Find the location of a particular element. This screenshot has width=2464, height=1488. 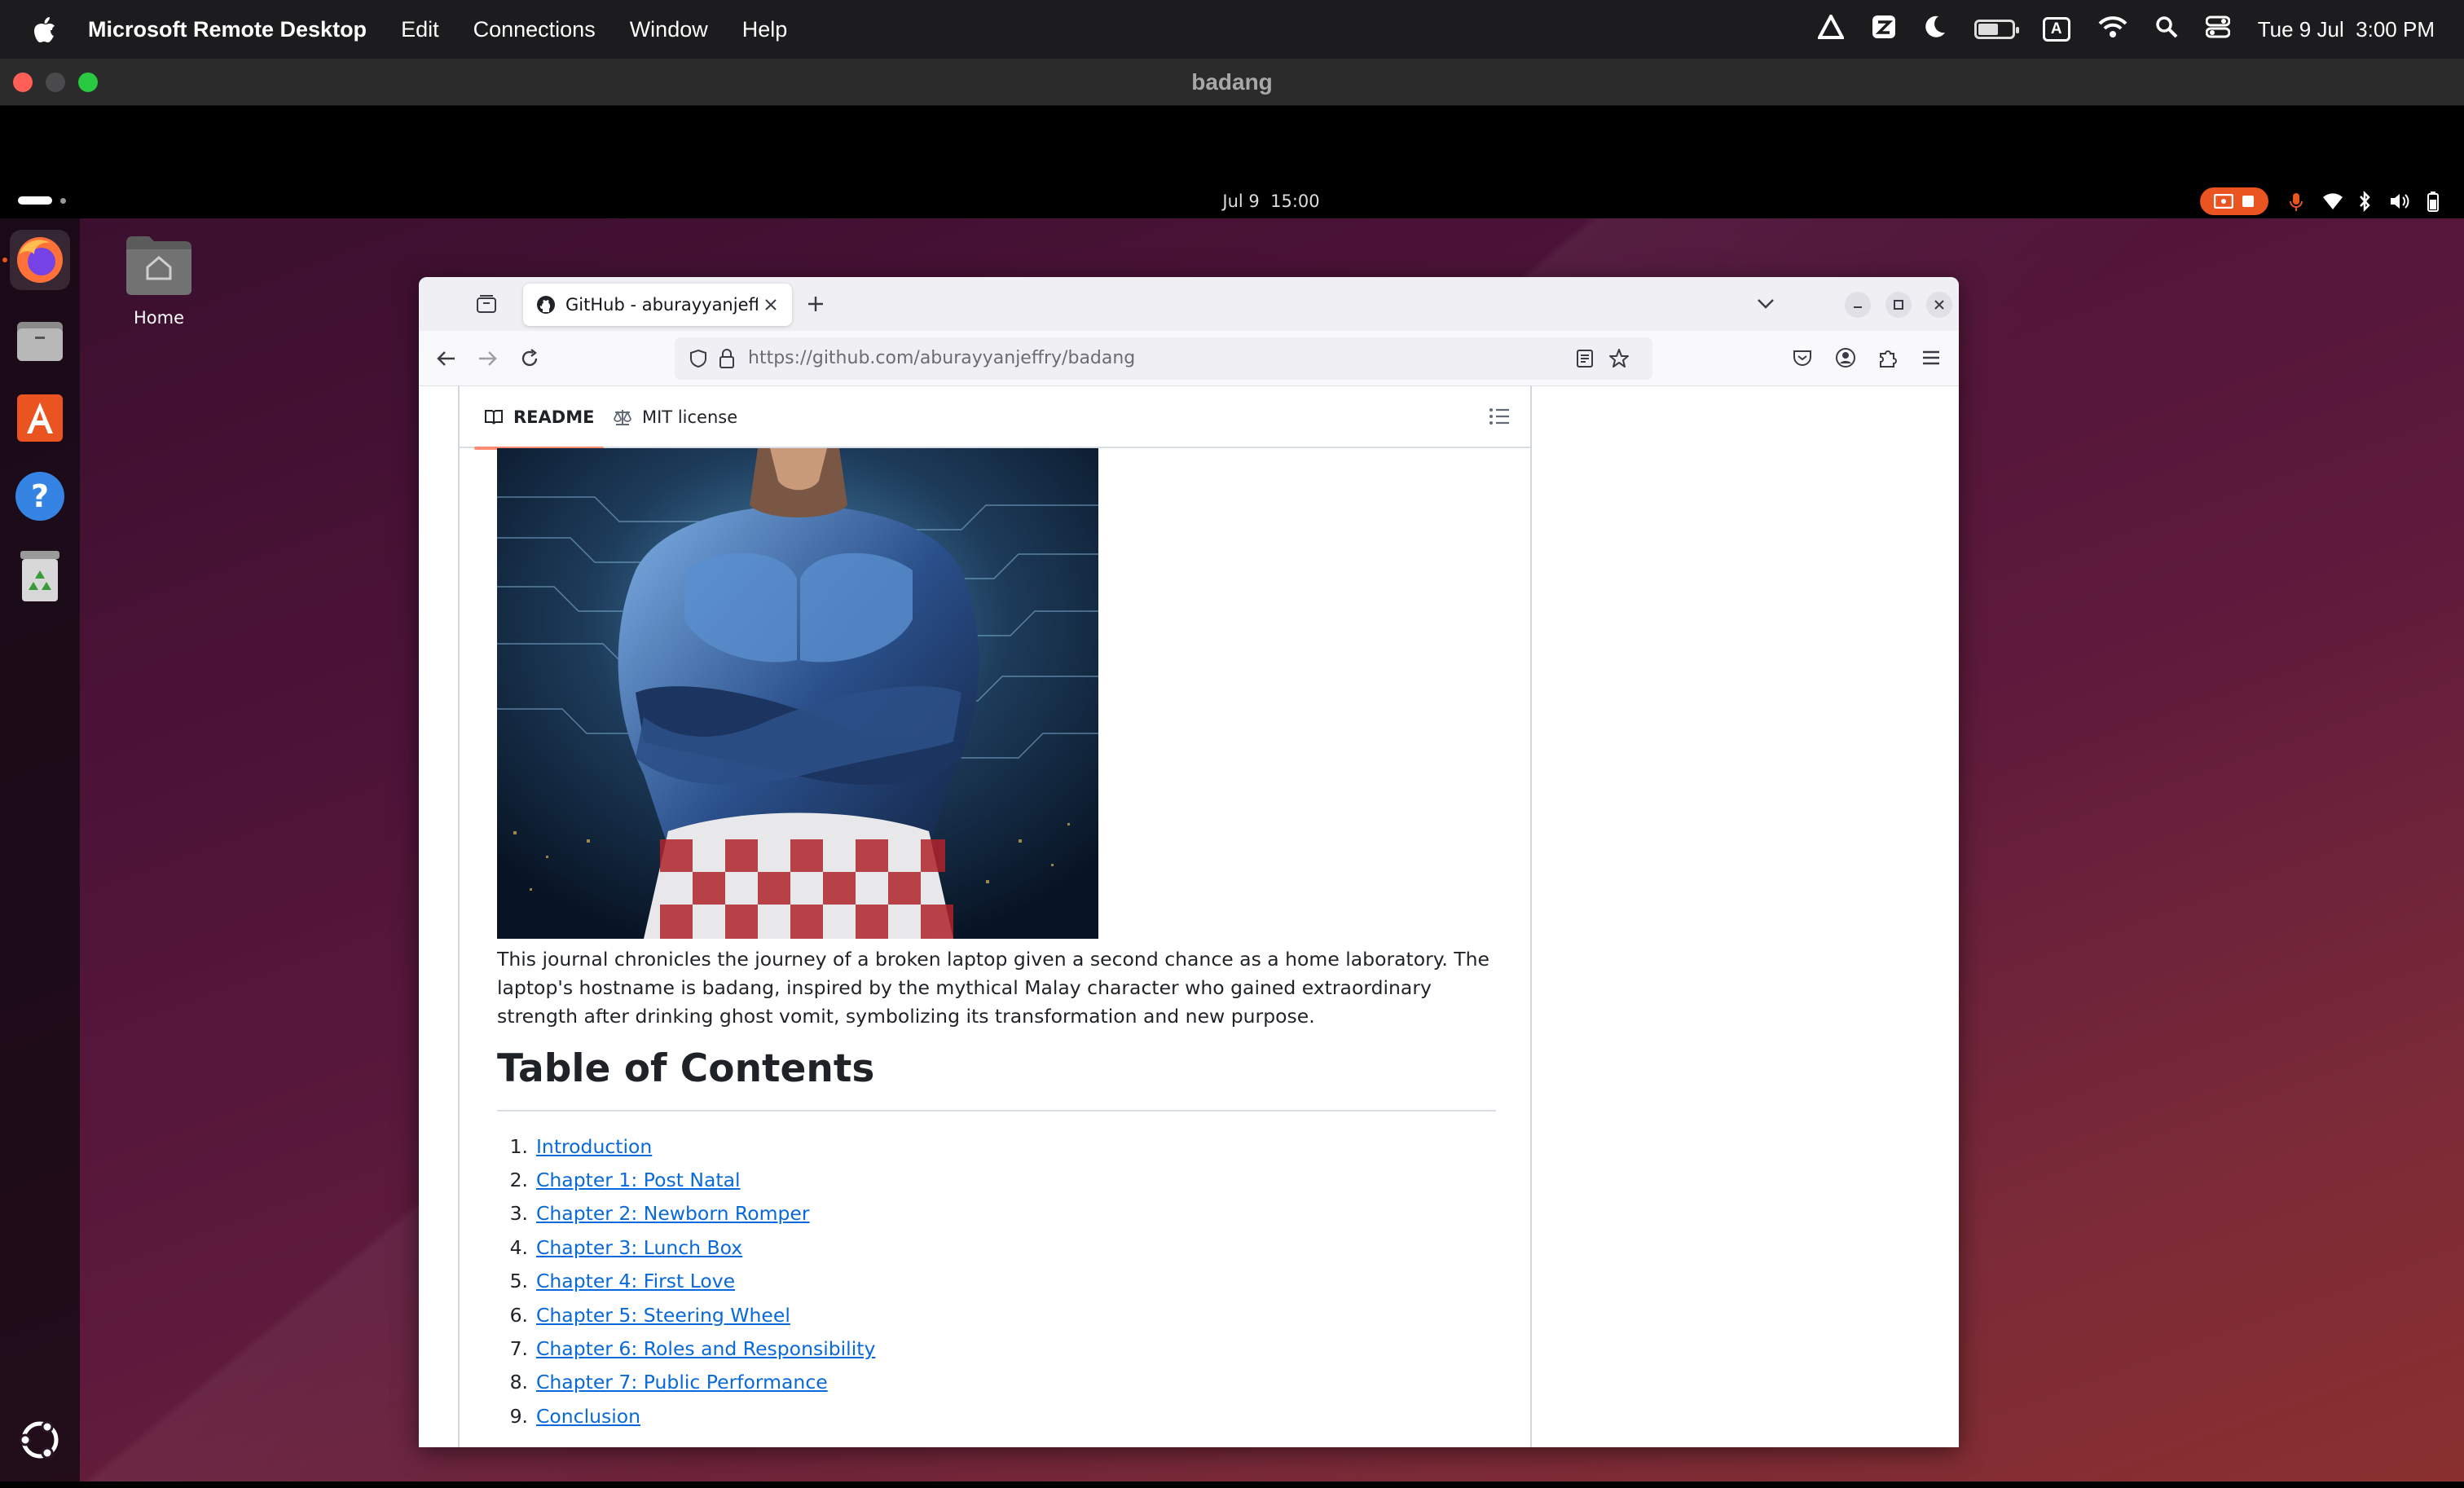

trash-dock-icon is located at coordinates (40, 576).